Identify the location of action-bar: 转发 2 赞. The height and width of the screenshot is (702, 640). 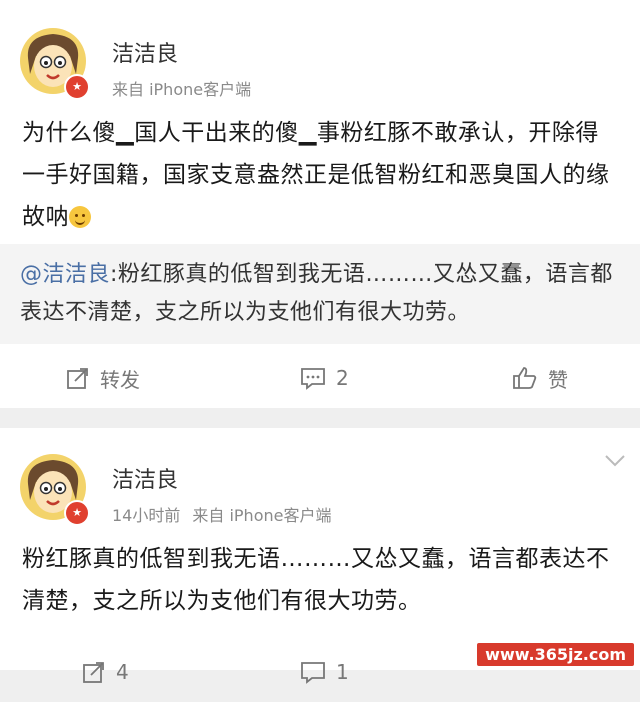
(320, 378).